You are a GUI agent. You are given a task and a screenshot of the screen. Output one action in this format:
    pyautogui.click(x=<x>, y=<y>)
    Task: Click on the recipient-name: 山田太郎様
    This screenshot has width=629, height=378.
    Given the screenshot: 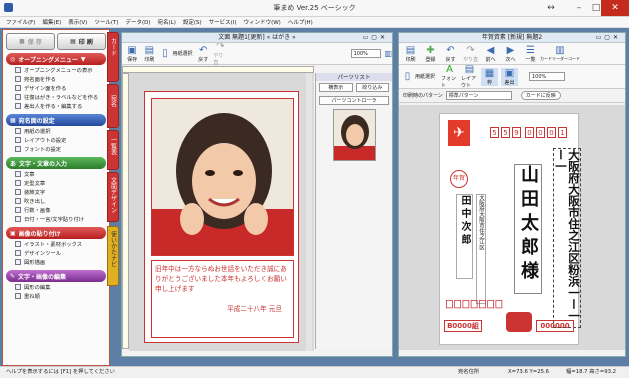 What is the action you would take?
    pyautogui.click(x=528, y=229)
    